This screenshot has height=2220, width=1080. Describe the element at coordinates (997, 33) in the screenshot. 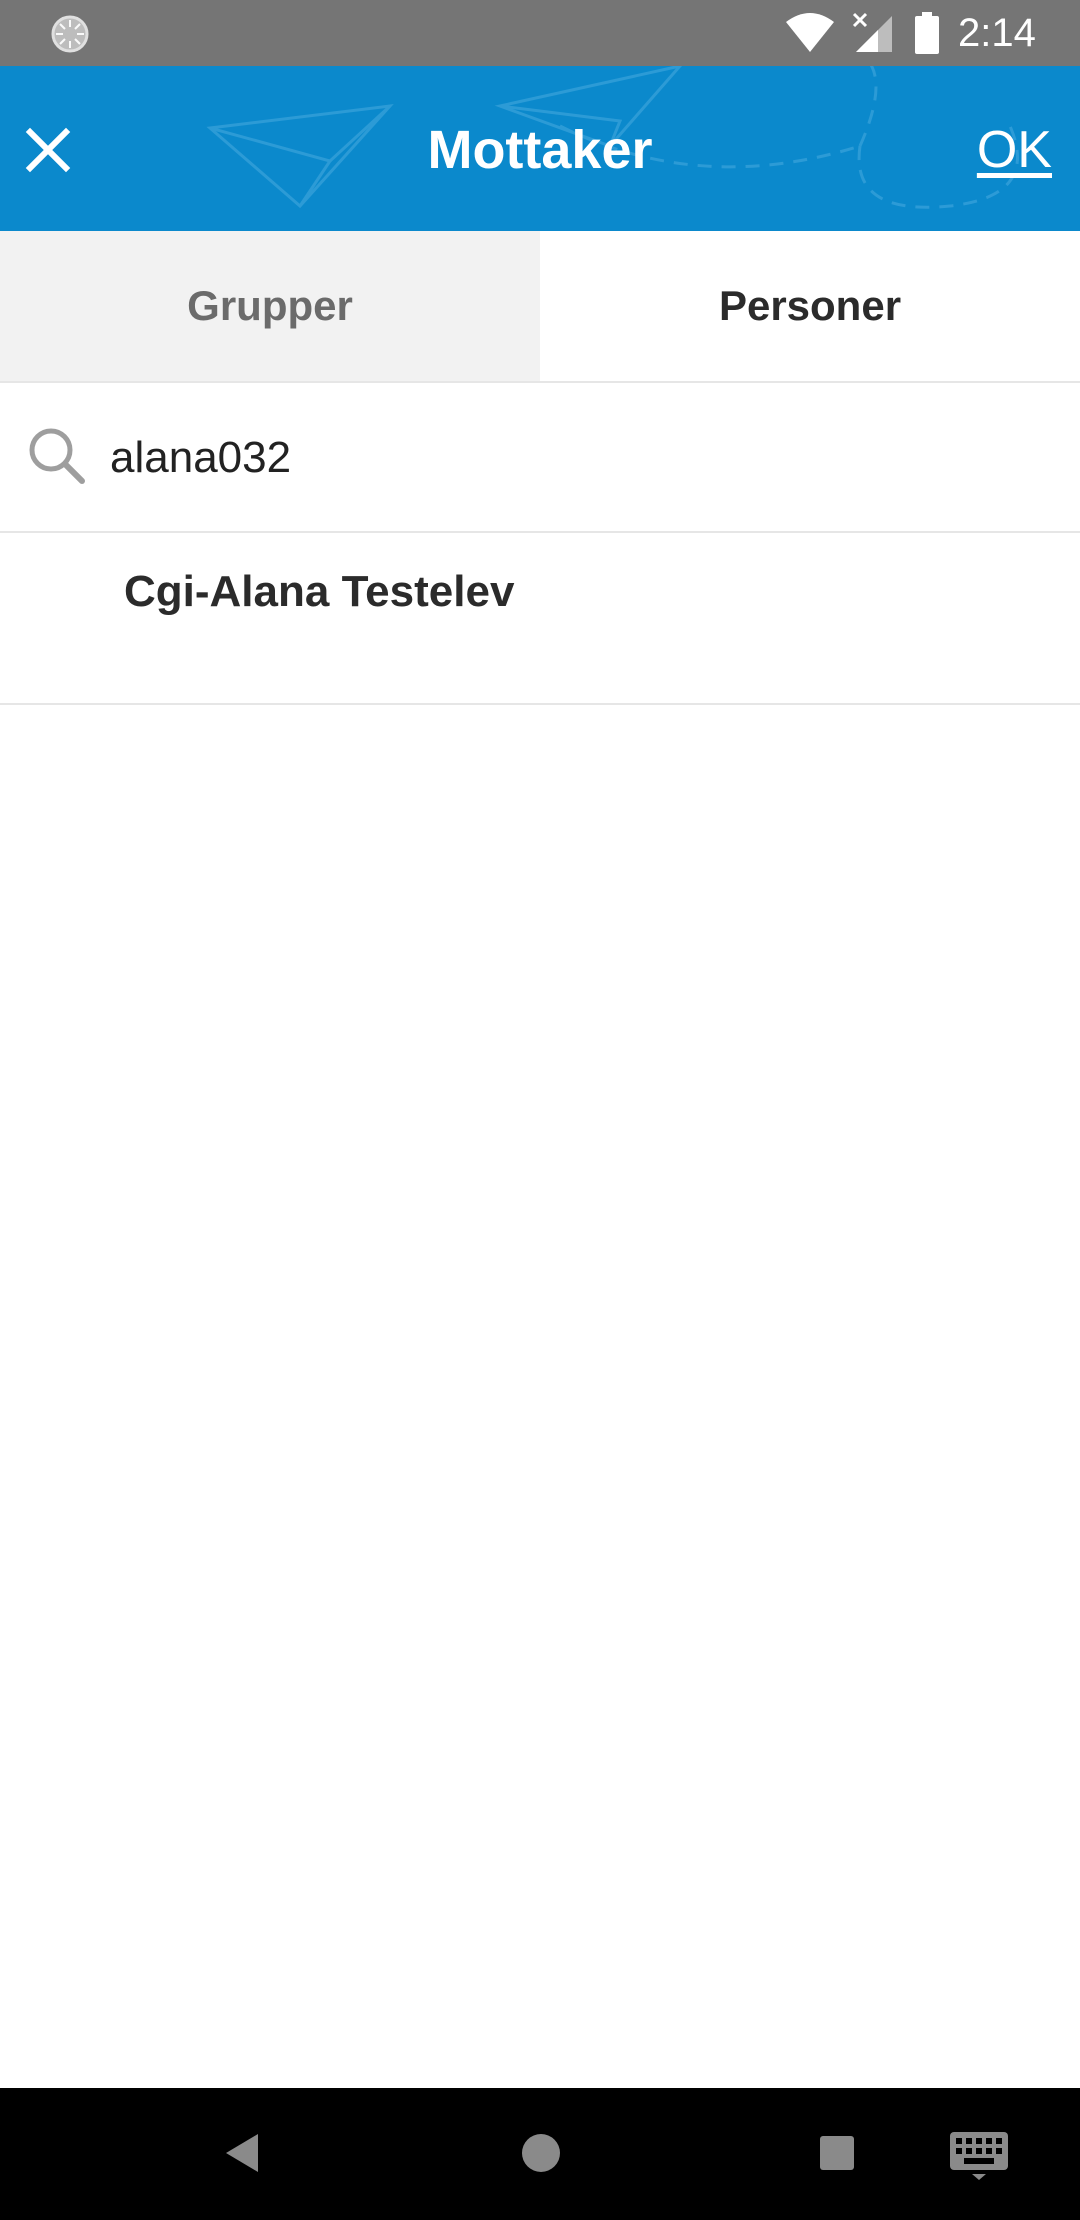

I see `status-time: 2:14` at that location.